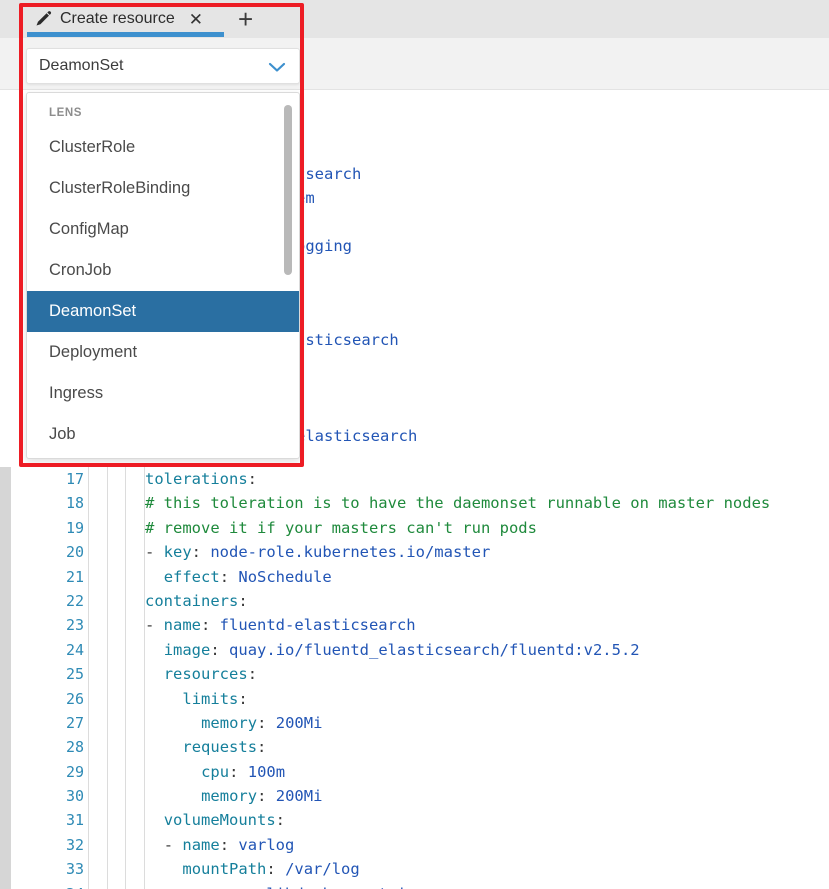 The image size is (829, 889). I want to click on token-val: 200Mi, so click(299, 722).